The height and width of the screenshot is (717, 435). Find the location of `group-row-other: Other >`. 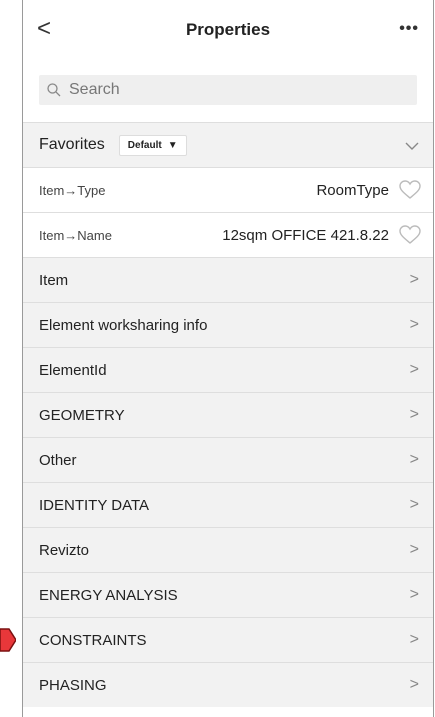

group-row-other: Other > is located at coordinates (228, 459).